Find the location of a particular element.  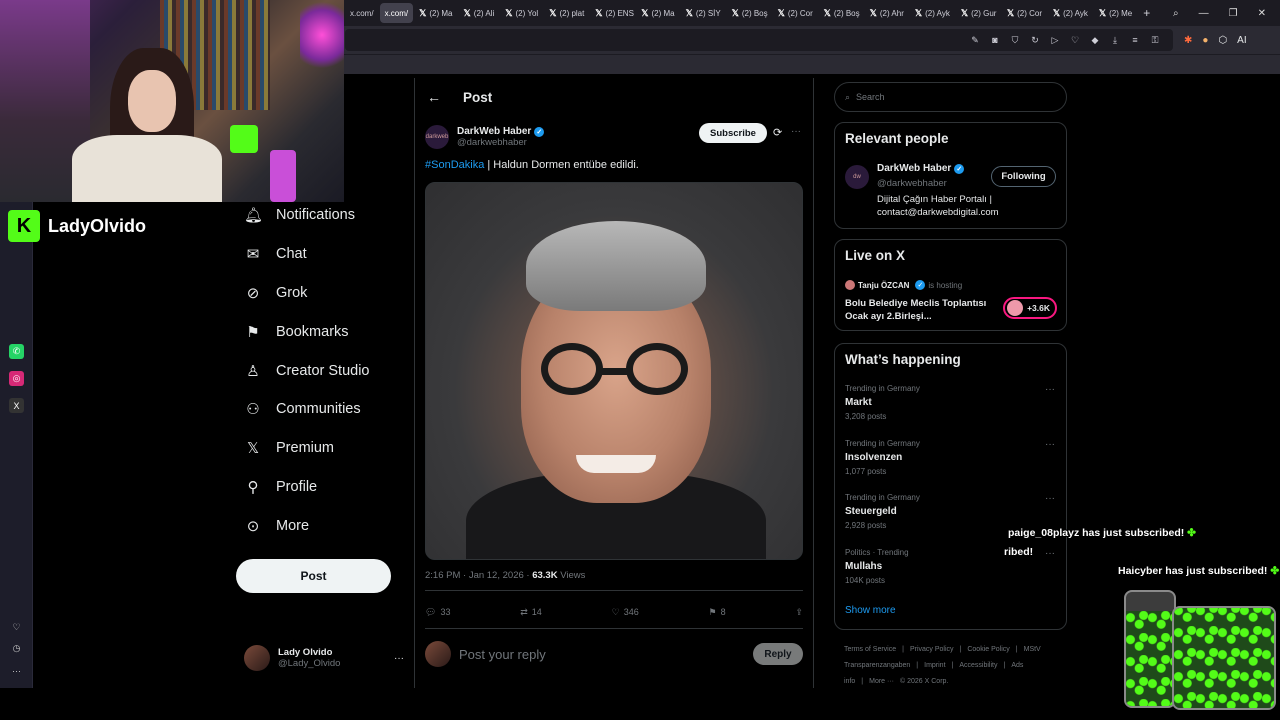

nav-item-chat: ✉ Chat is located at coordinates (321, 254).